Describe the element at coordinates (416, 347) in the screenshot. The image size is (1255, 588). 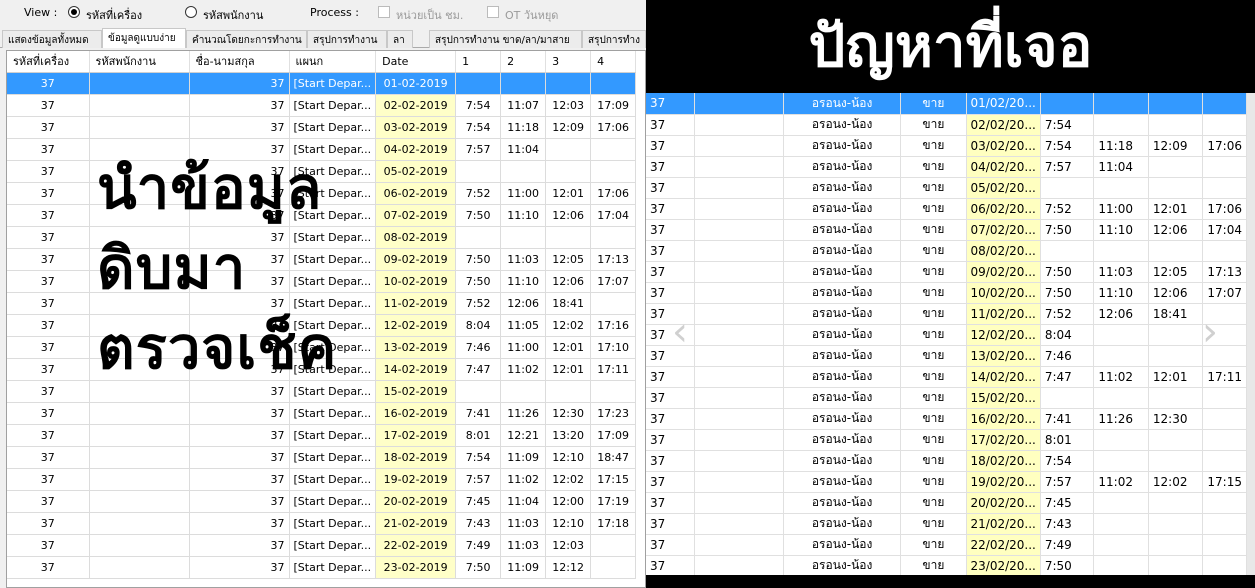
I see `cell-date: 13-02-2019` at that location.